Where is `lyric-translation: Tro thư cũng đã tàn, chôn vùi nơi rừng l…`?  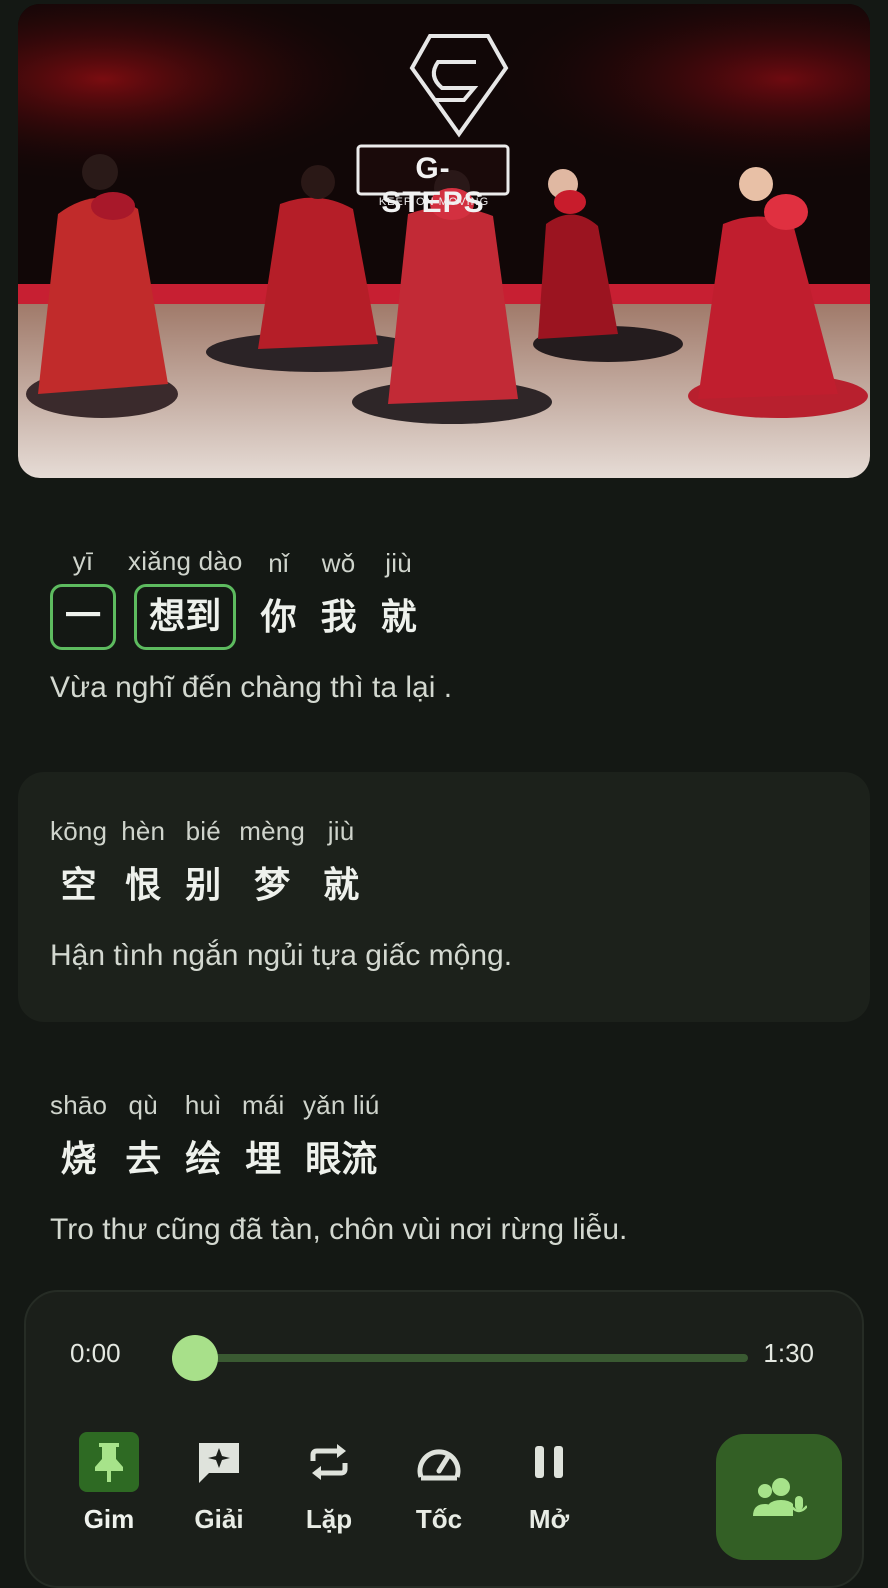
lyric-translation: Tro thư cũng đã tàn, chôn vùi nơi rừng l… is located at coordinates (339, 1229).